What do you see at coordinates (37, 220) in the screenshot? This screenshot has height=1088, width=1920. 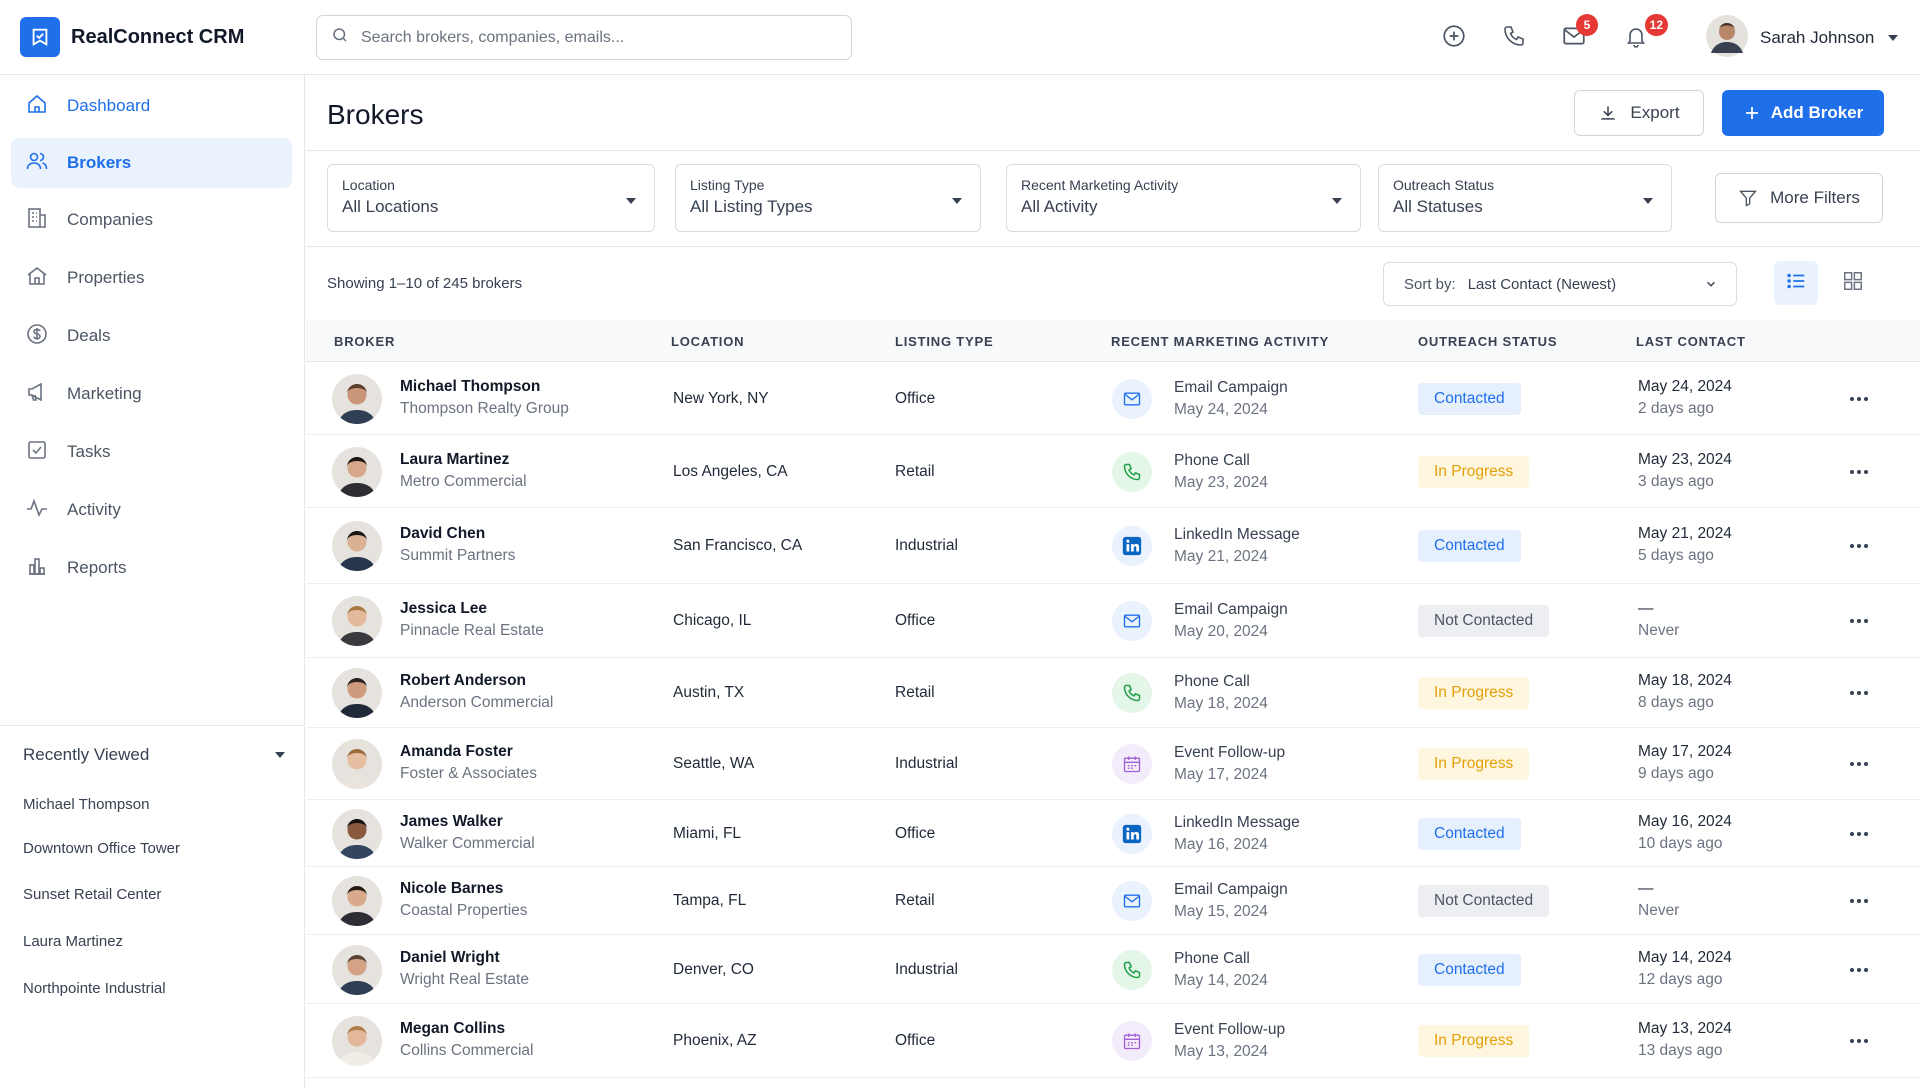 I see `building-icon` at bounding box center [37, 220].